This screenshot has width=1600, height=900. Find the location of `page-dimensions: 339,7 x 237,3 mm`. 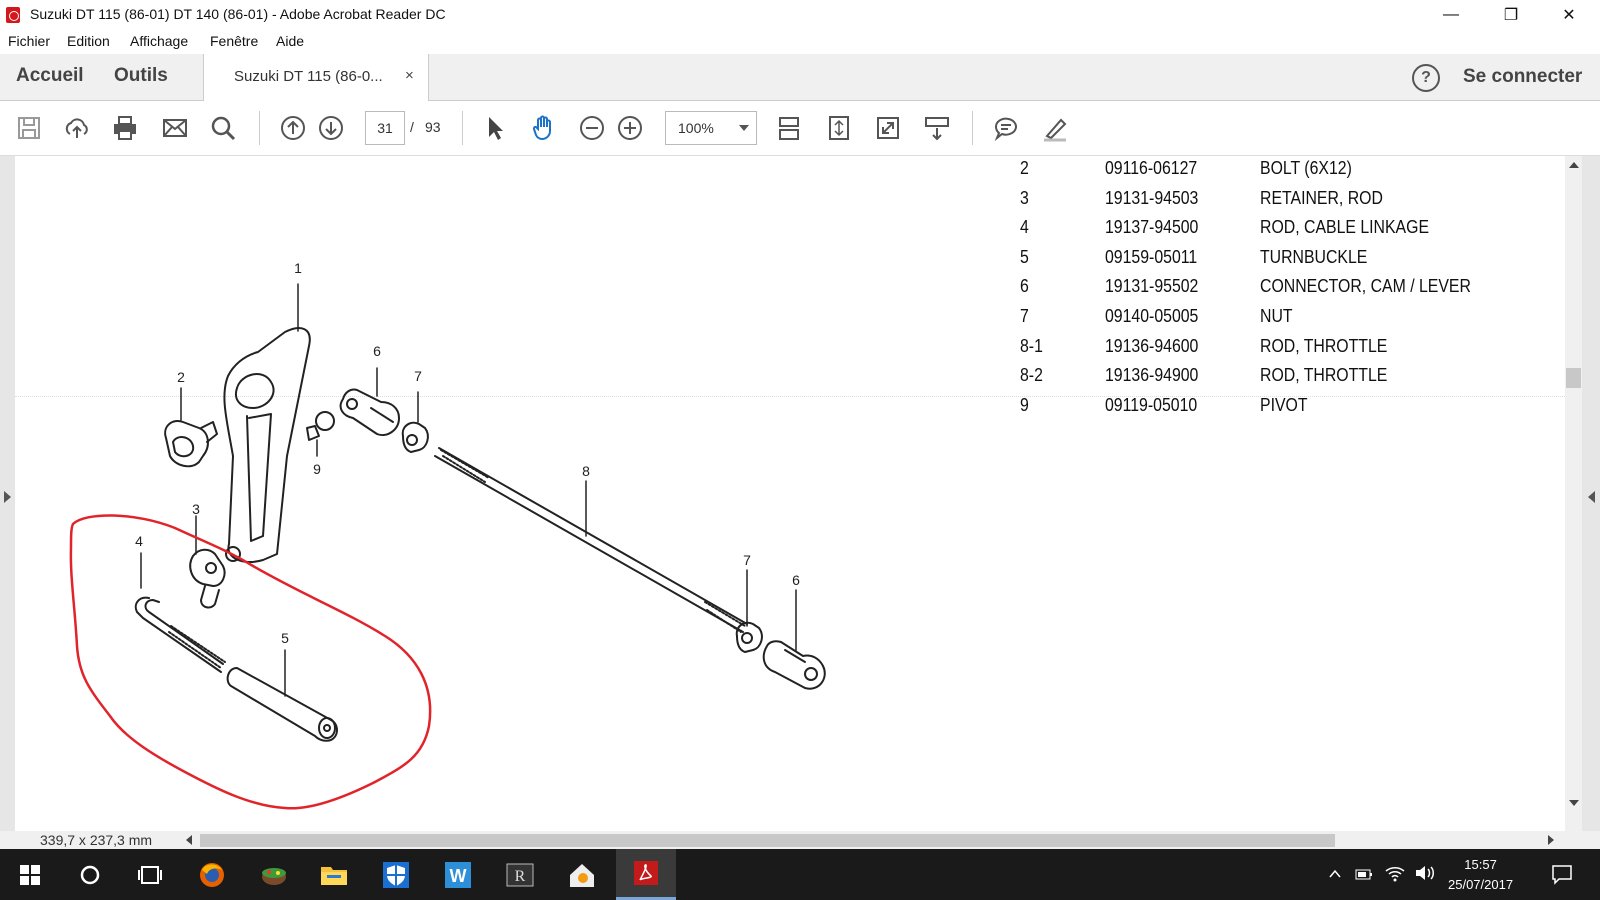

page-dimensions: 339,7 x 237,3 mm is located at coordinates (96, 840).